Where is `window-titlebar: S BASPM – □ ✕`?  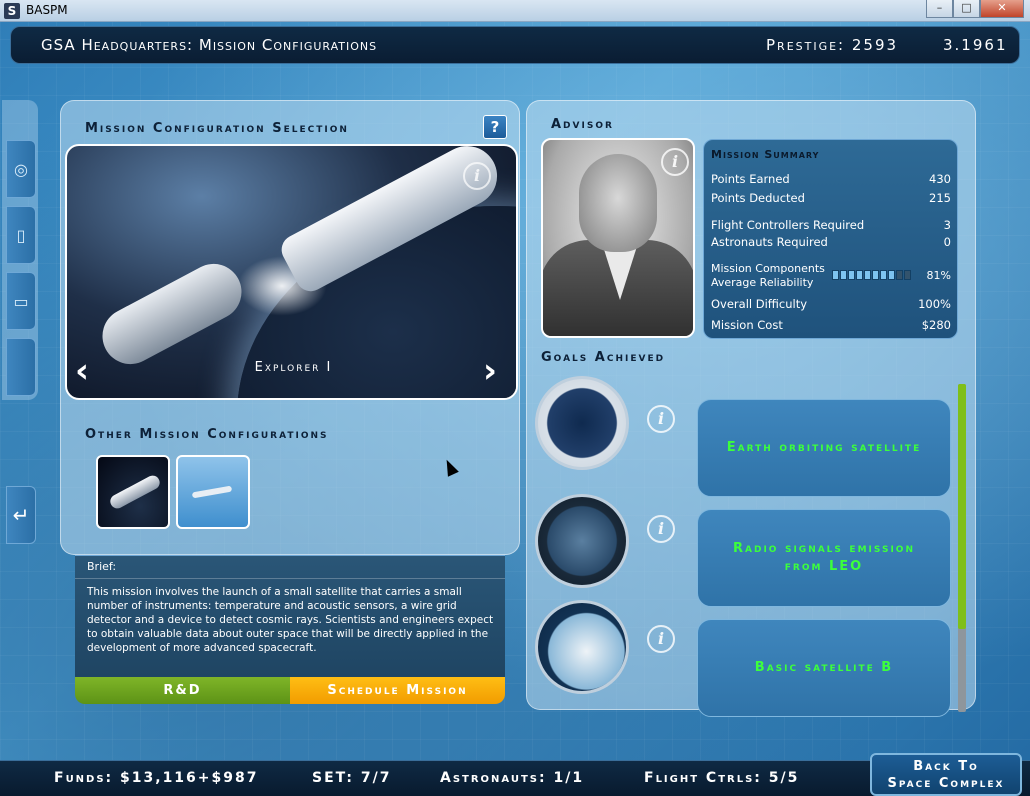 window-titlebar: S BASPM – □ ✕ is located at coordinates (515, 11).